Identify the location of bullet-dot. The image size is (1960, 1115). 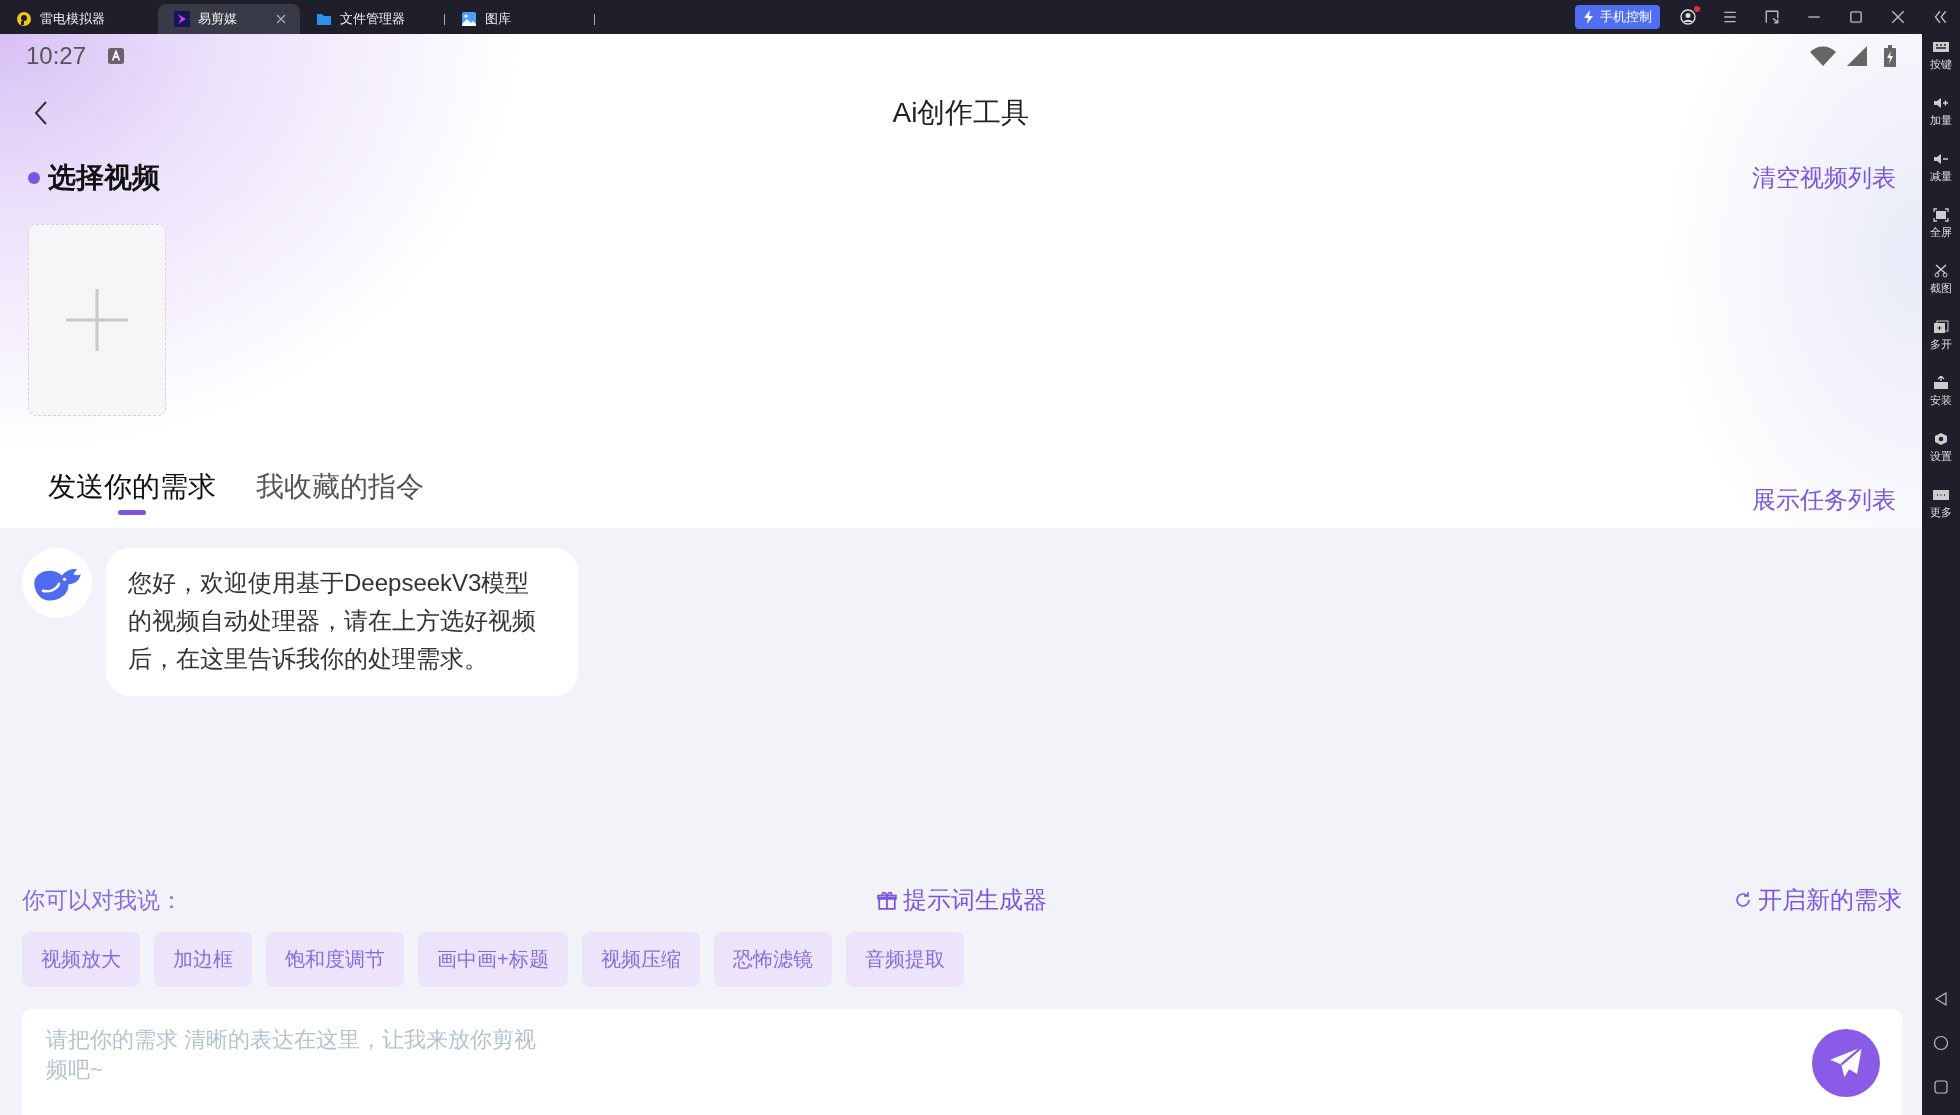
(34, 178).